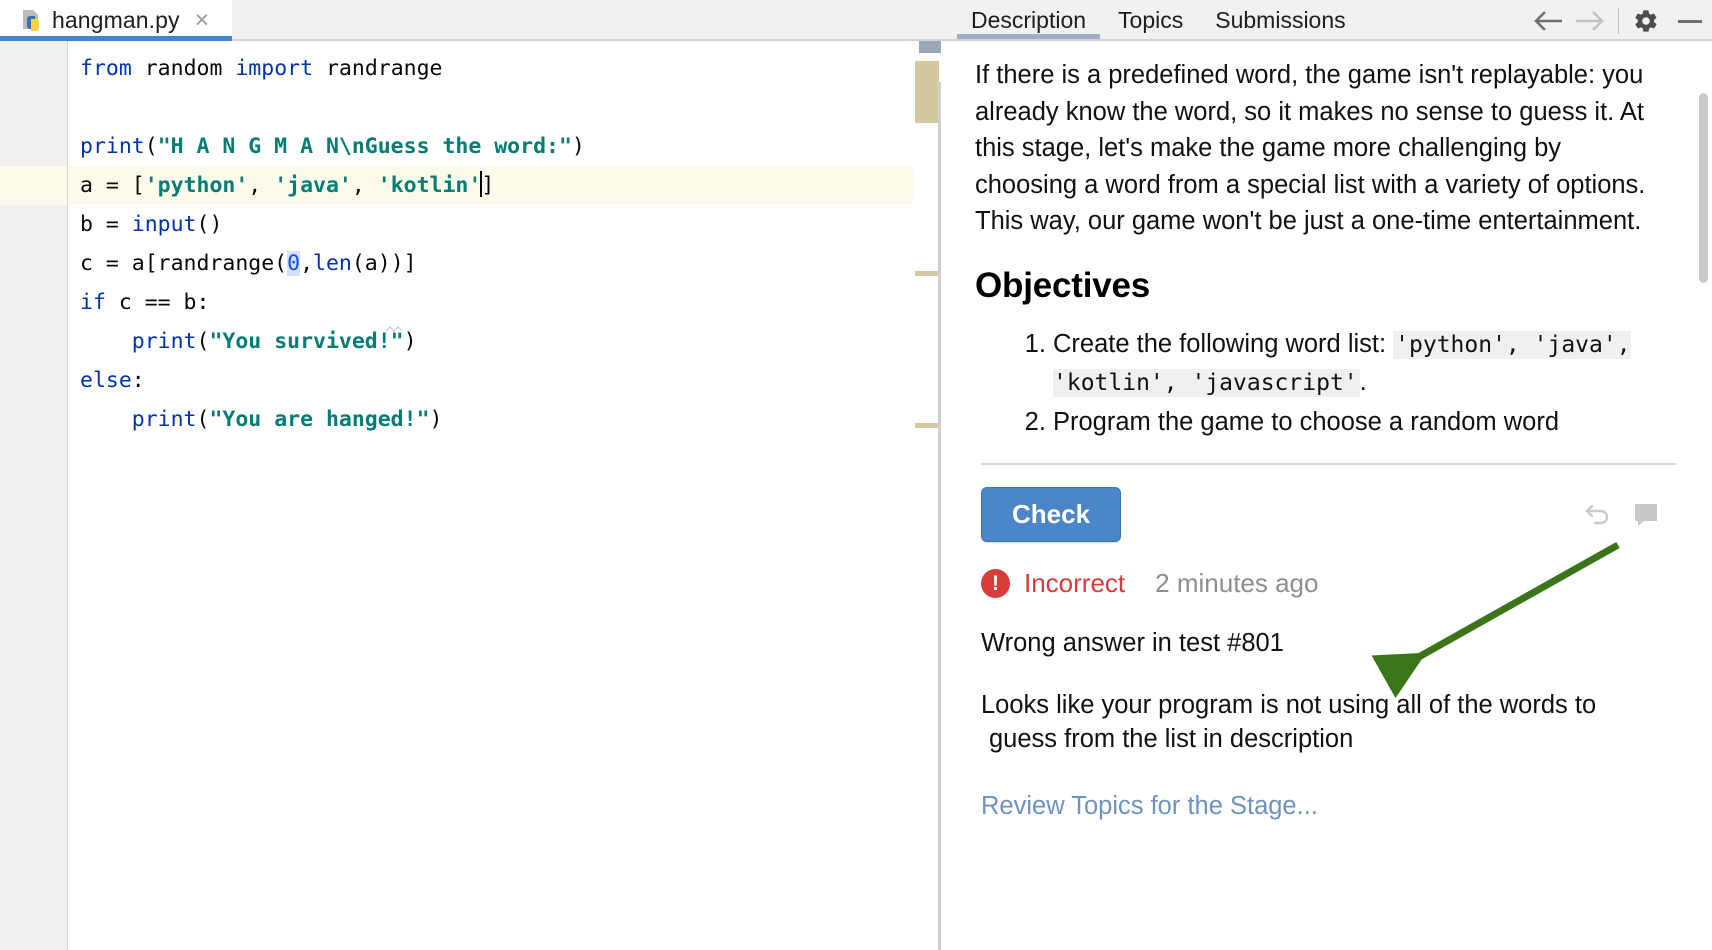 Image resolution: width=1712 pixels, height=950 pixels. Describe the element at coordinates (927, 92) in the screenshot. I see `editor-scrollbar-thumb` at that location.